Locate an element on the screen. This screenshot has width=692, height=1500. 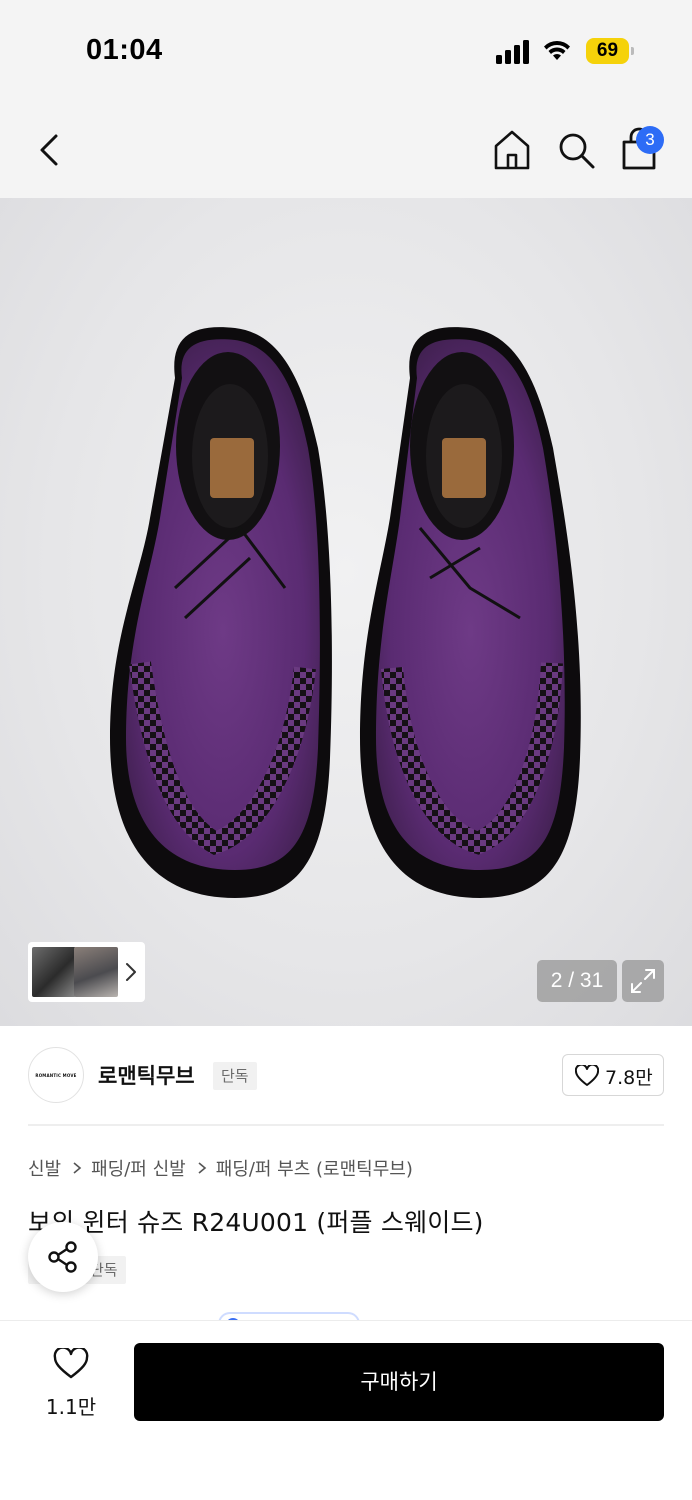
battery-tip is located at coordinates (632, 51).